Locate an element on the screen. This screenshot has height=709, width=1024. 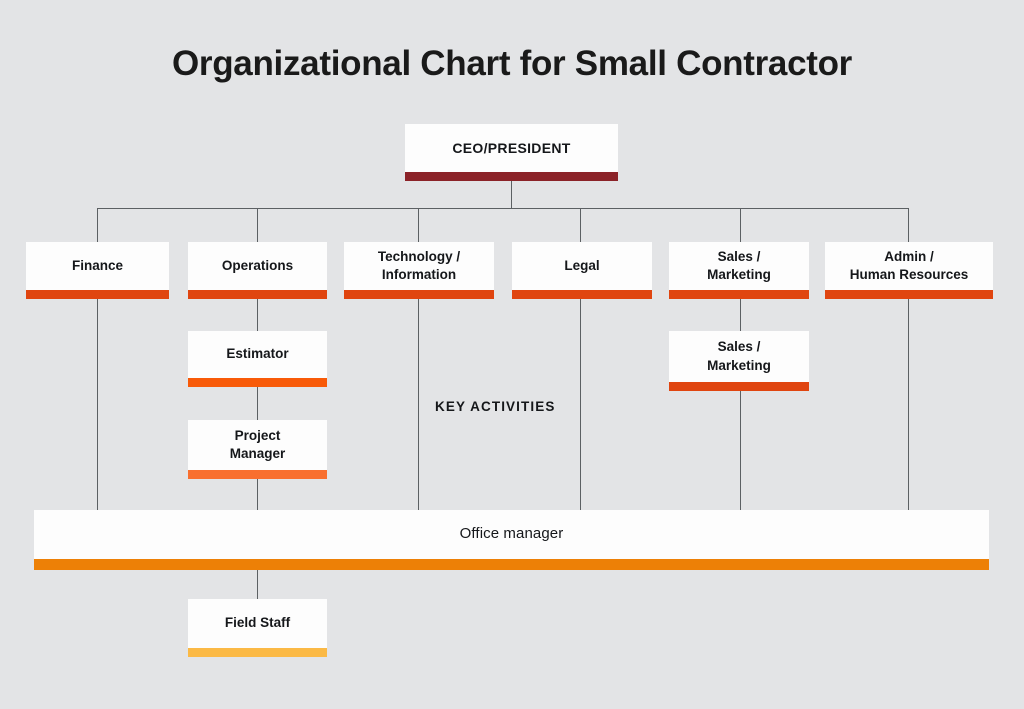
node-project-manager-accent-bar is located at coordinates (257, 474).